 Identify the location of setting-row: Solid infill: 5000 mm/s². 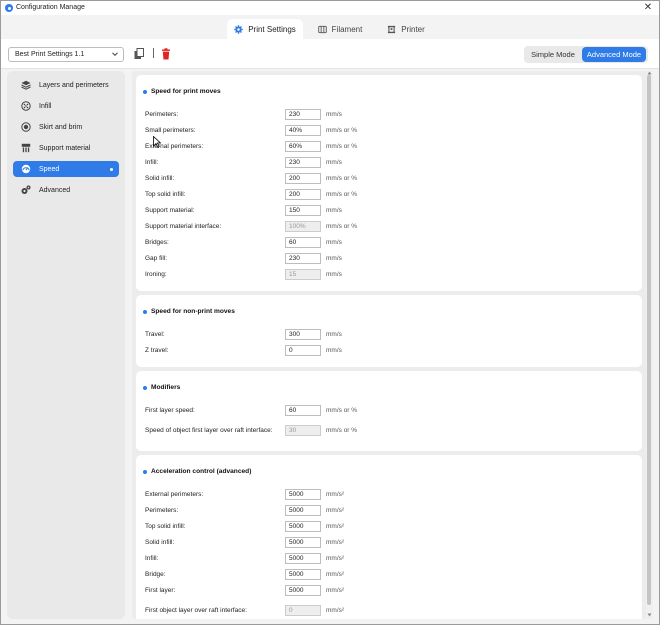
(385, 542).